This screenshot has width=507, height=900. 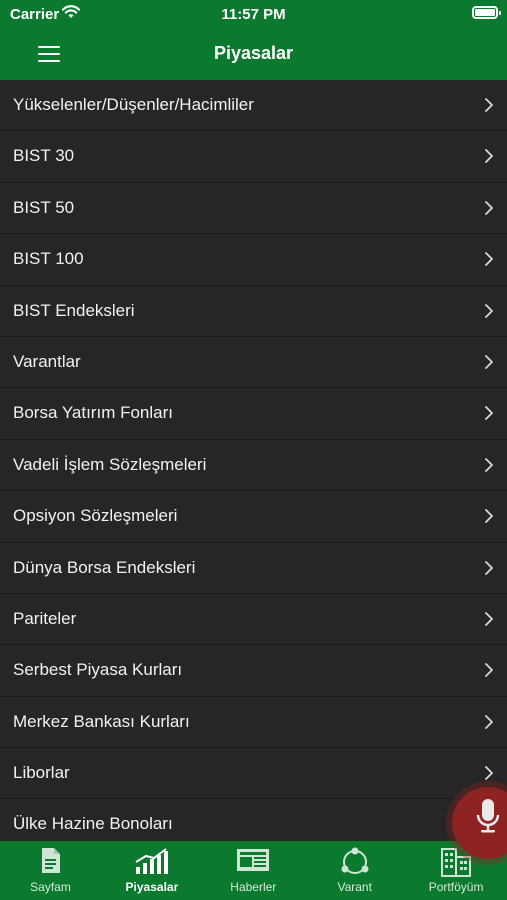 What do you see at coordinates (110, 464) in the screenshot?
I see `market-list-item-label: Vadeli İşlem Sözleşmeleri` at bounding box center [110, 464].